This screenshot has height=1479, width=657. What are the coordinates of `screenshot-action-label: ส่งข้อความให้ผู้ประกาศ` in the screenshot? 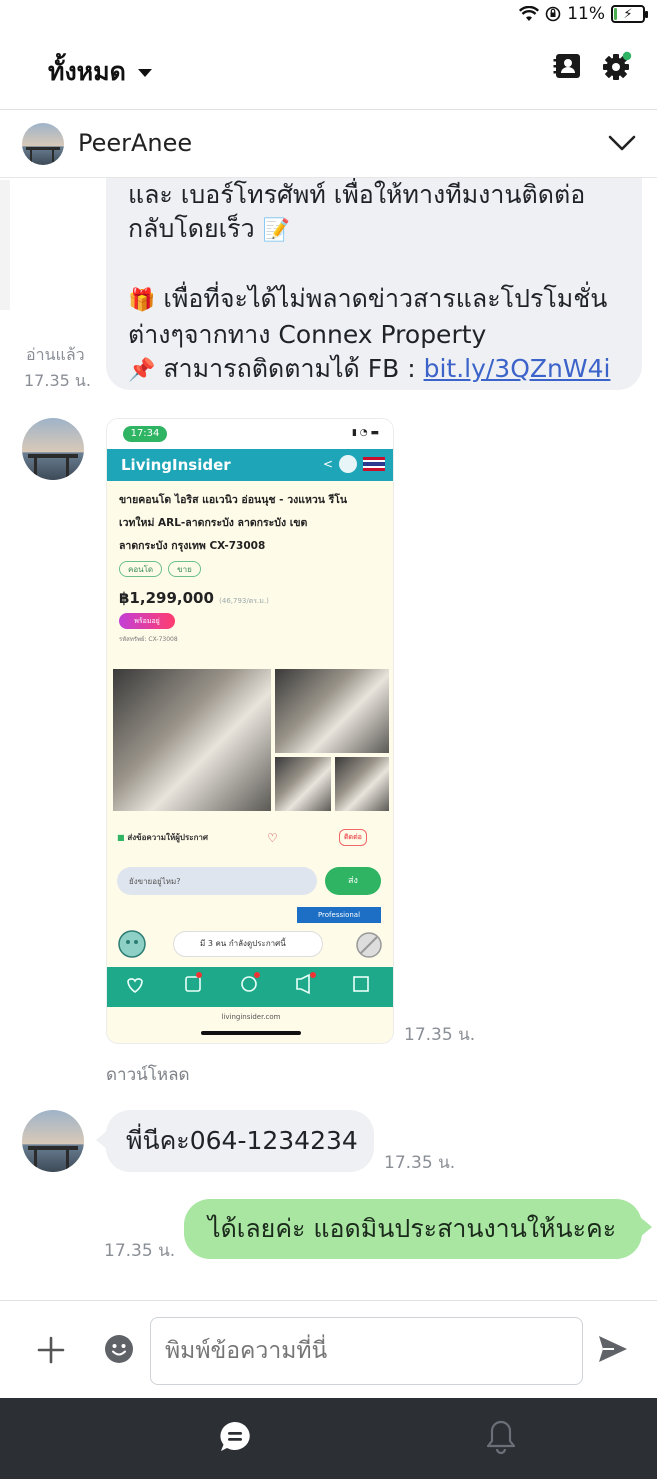 It's located at (167, 837).